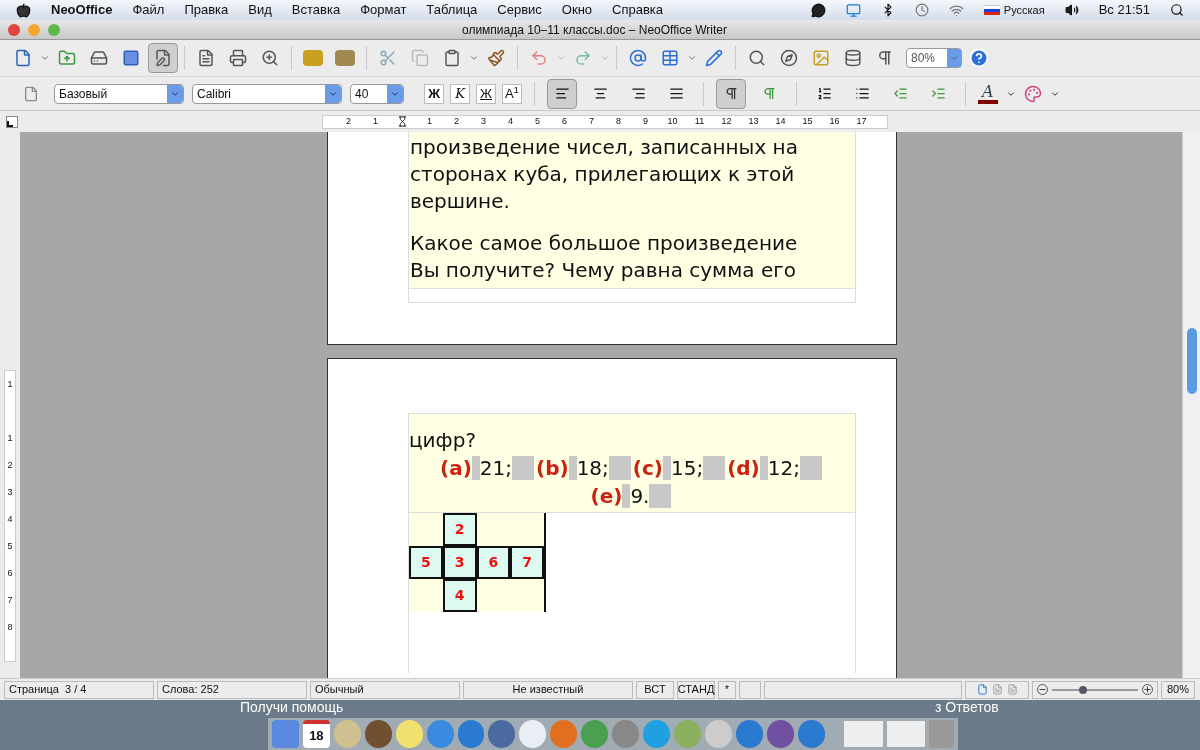 This screenshot has height=750, width=1200. What do you see at coordinates (783, 468) in the screenshot?
I see `option-value: 12;` at bounding box center [783, 468].